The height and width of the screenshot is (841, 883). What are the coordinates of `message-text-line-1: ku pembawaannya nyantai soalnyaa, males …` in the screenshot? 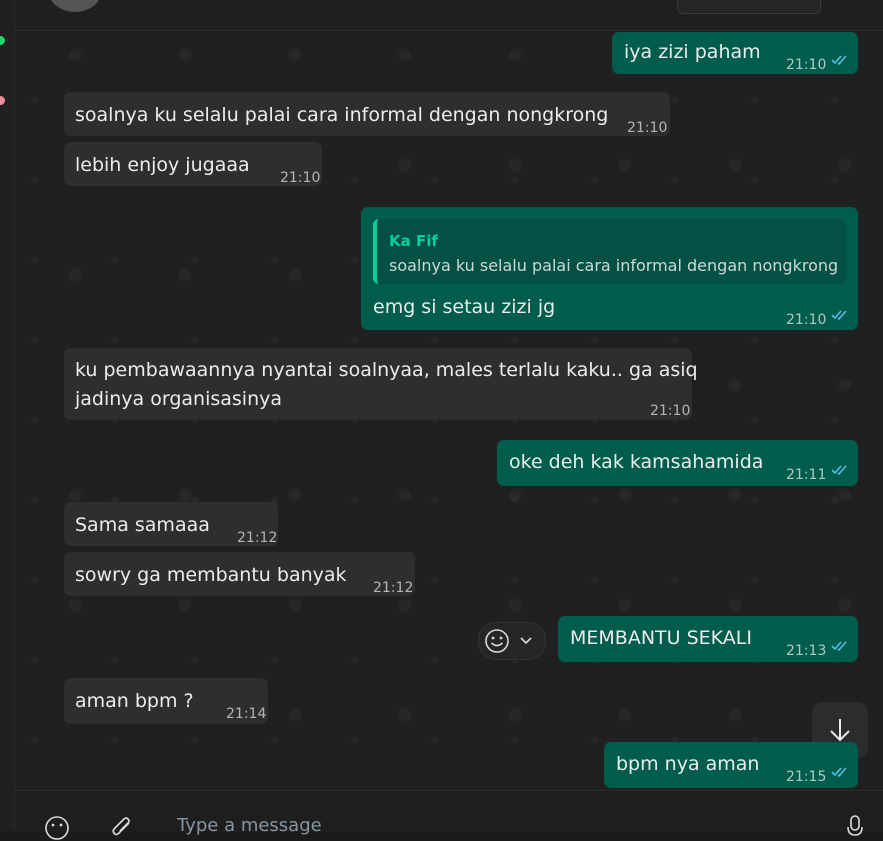 It's located at (386, 370).